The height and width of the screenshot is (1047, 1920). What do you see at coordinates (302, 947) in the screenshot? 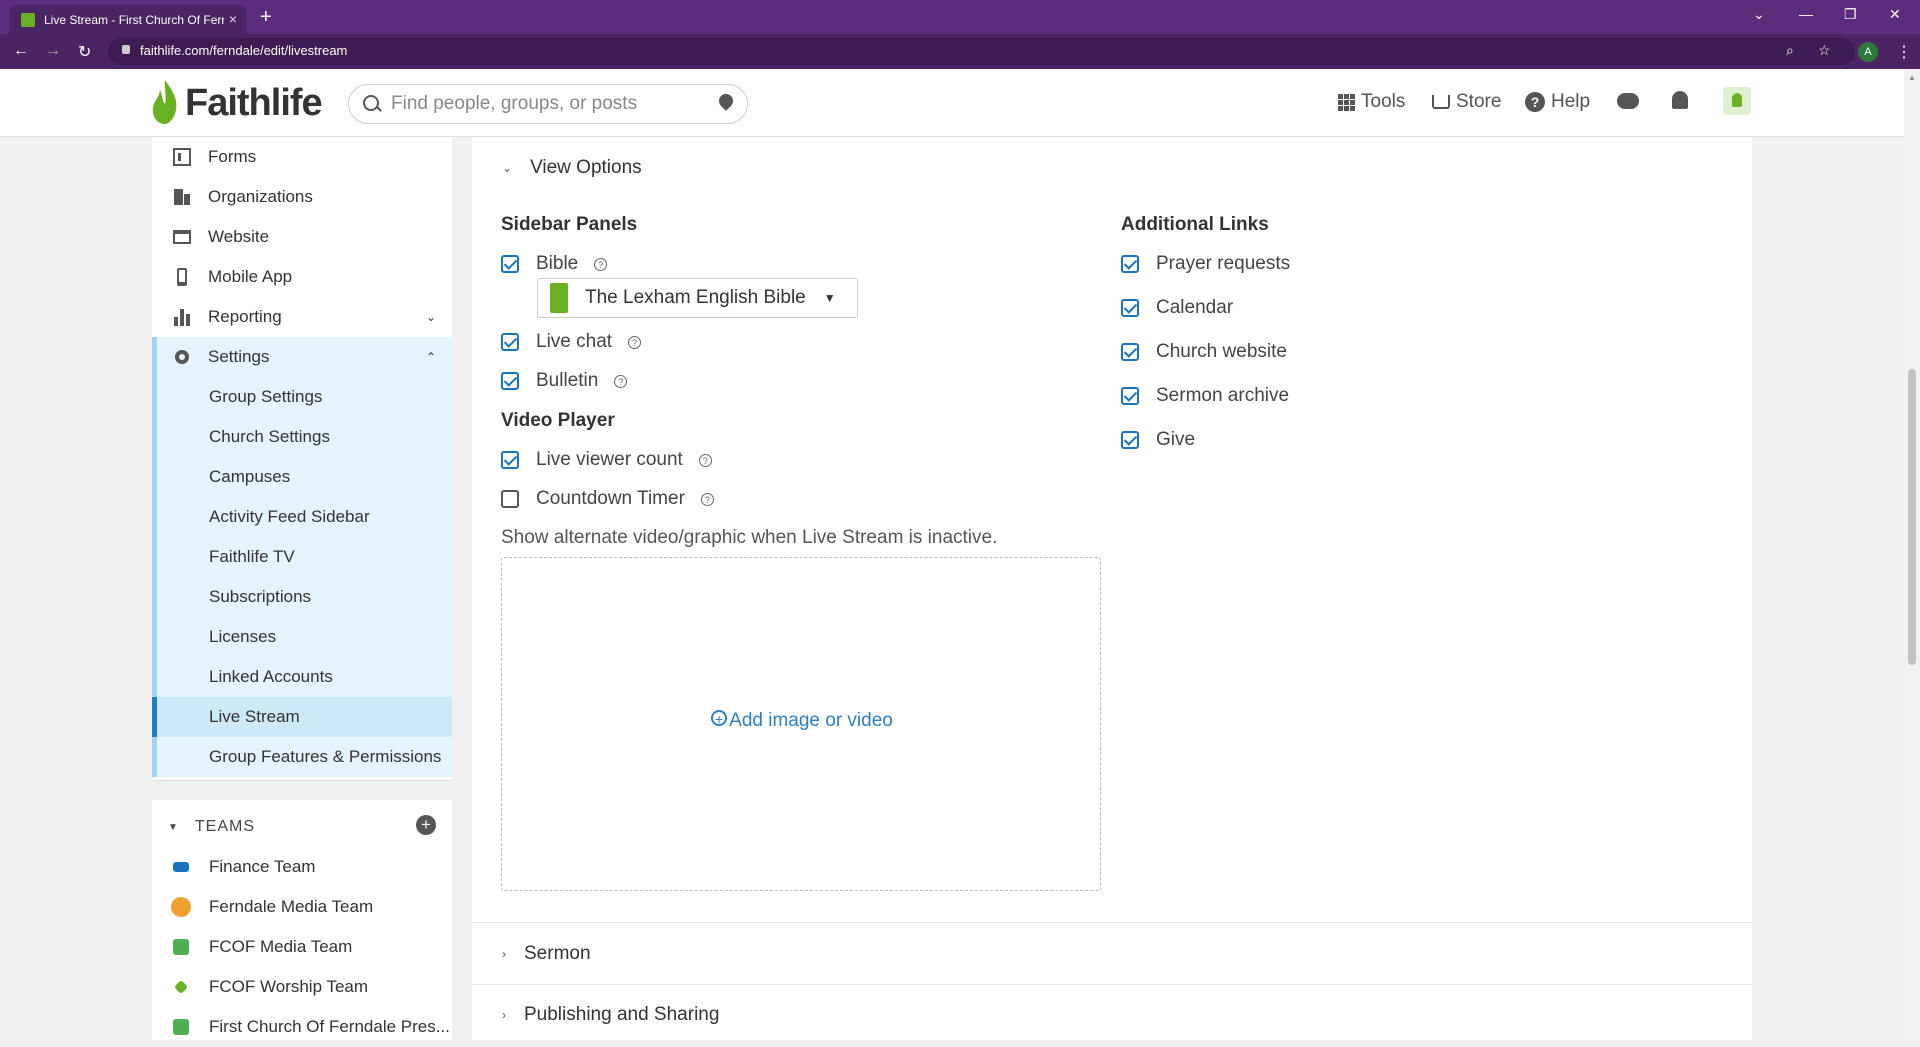
I see `team-item: FCOF Media Team` at bounding box center [302, 947].